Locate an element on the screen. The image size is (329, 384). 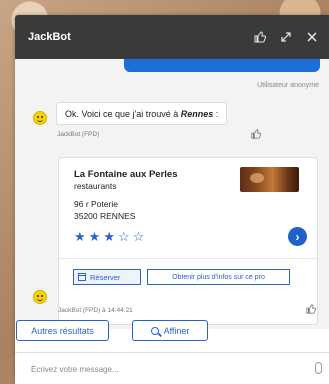
business-name: La Fontaine aux Perles is located at coordinates (125, 174).